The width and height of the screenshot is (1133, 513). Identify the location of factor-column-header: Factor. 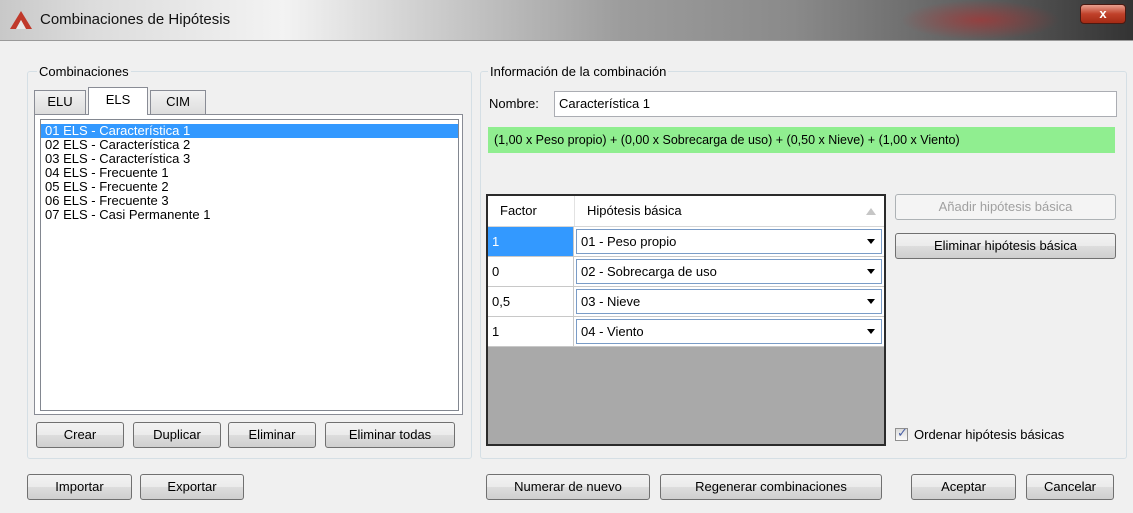
(531, 211).